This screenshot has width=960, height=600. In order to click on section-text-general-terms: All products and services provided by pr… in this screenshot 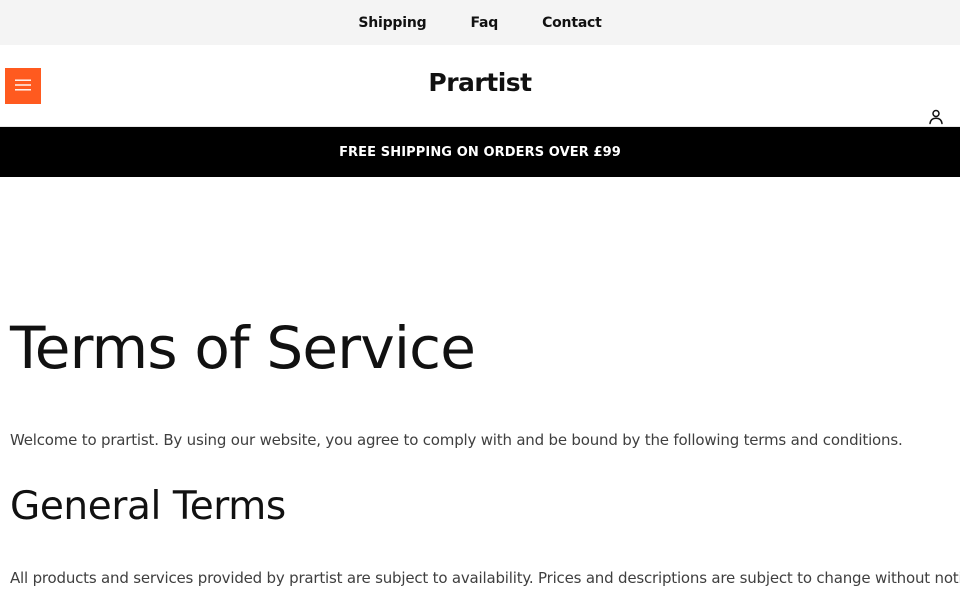, I will do `click(485, 578)`.